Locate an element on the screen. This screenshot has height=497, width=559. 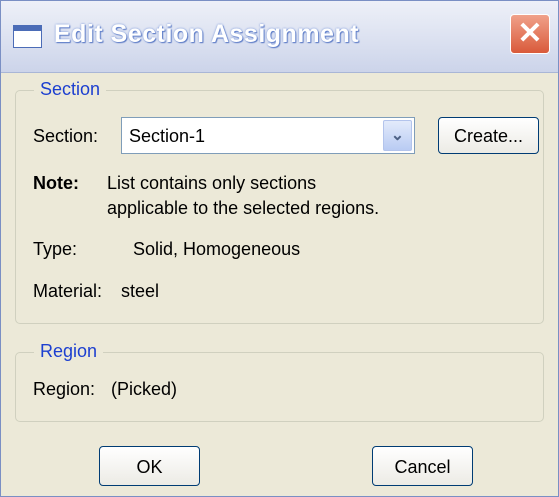
close-button: ✕ is located at coordinates (530, 34).